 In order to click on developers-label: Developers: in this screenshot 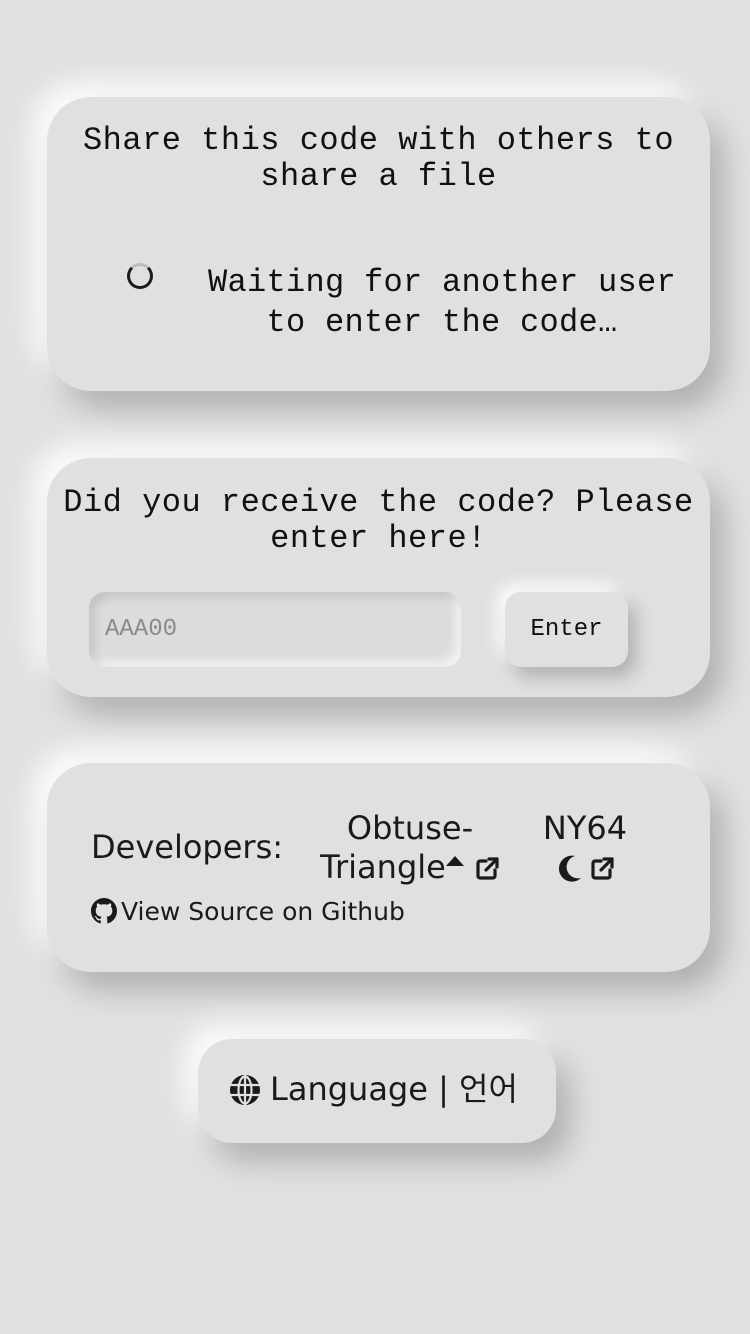, I will do `click(187, 847)`.